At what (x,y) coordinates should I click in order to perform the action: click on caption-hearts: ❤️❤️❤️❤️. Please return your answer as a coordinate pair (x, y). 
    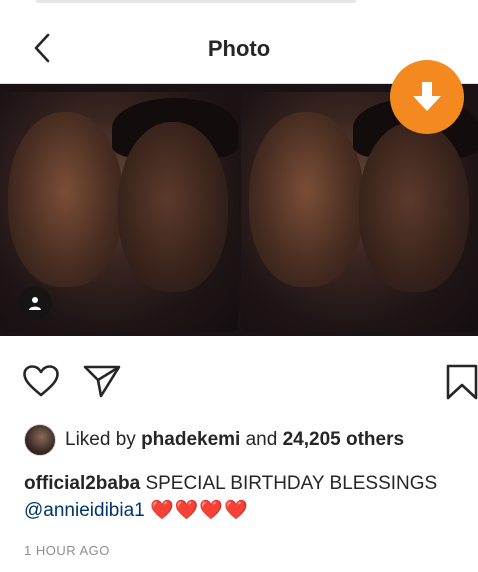
    Looking at the image, I should click on (199, 510).